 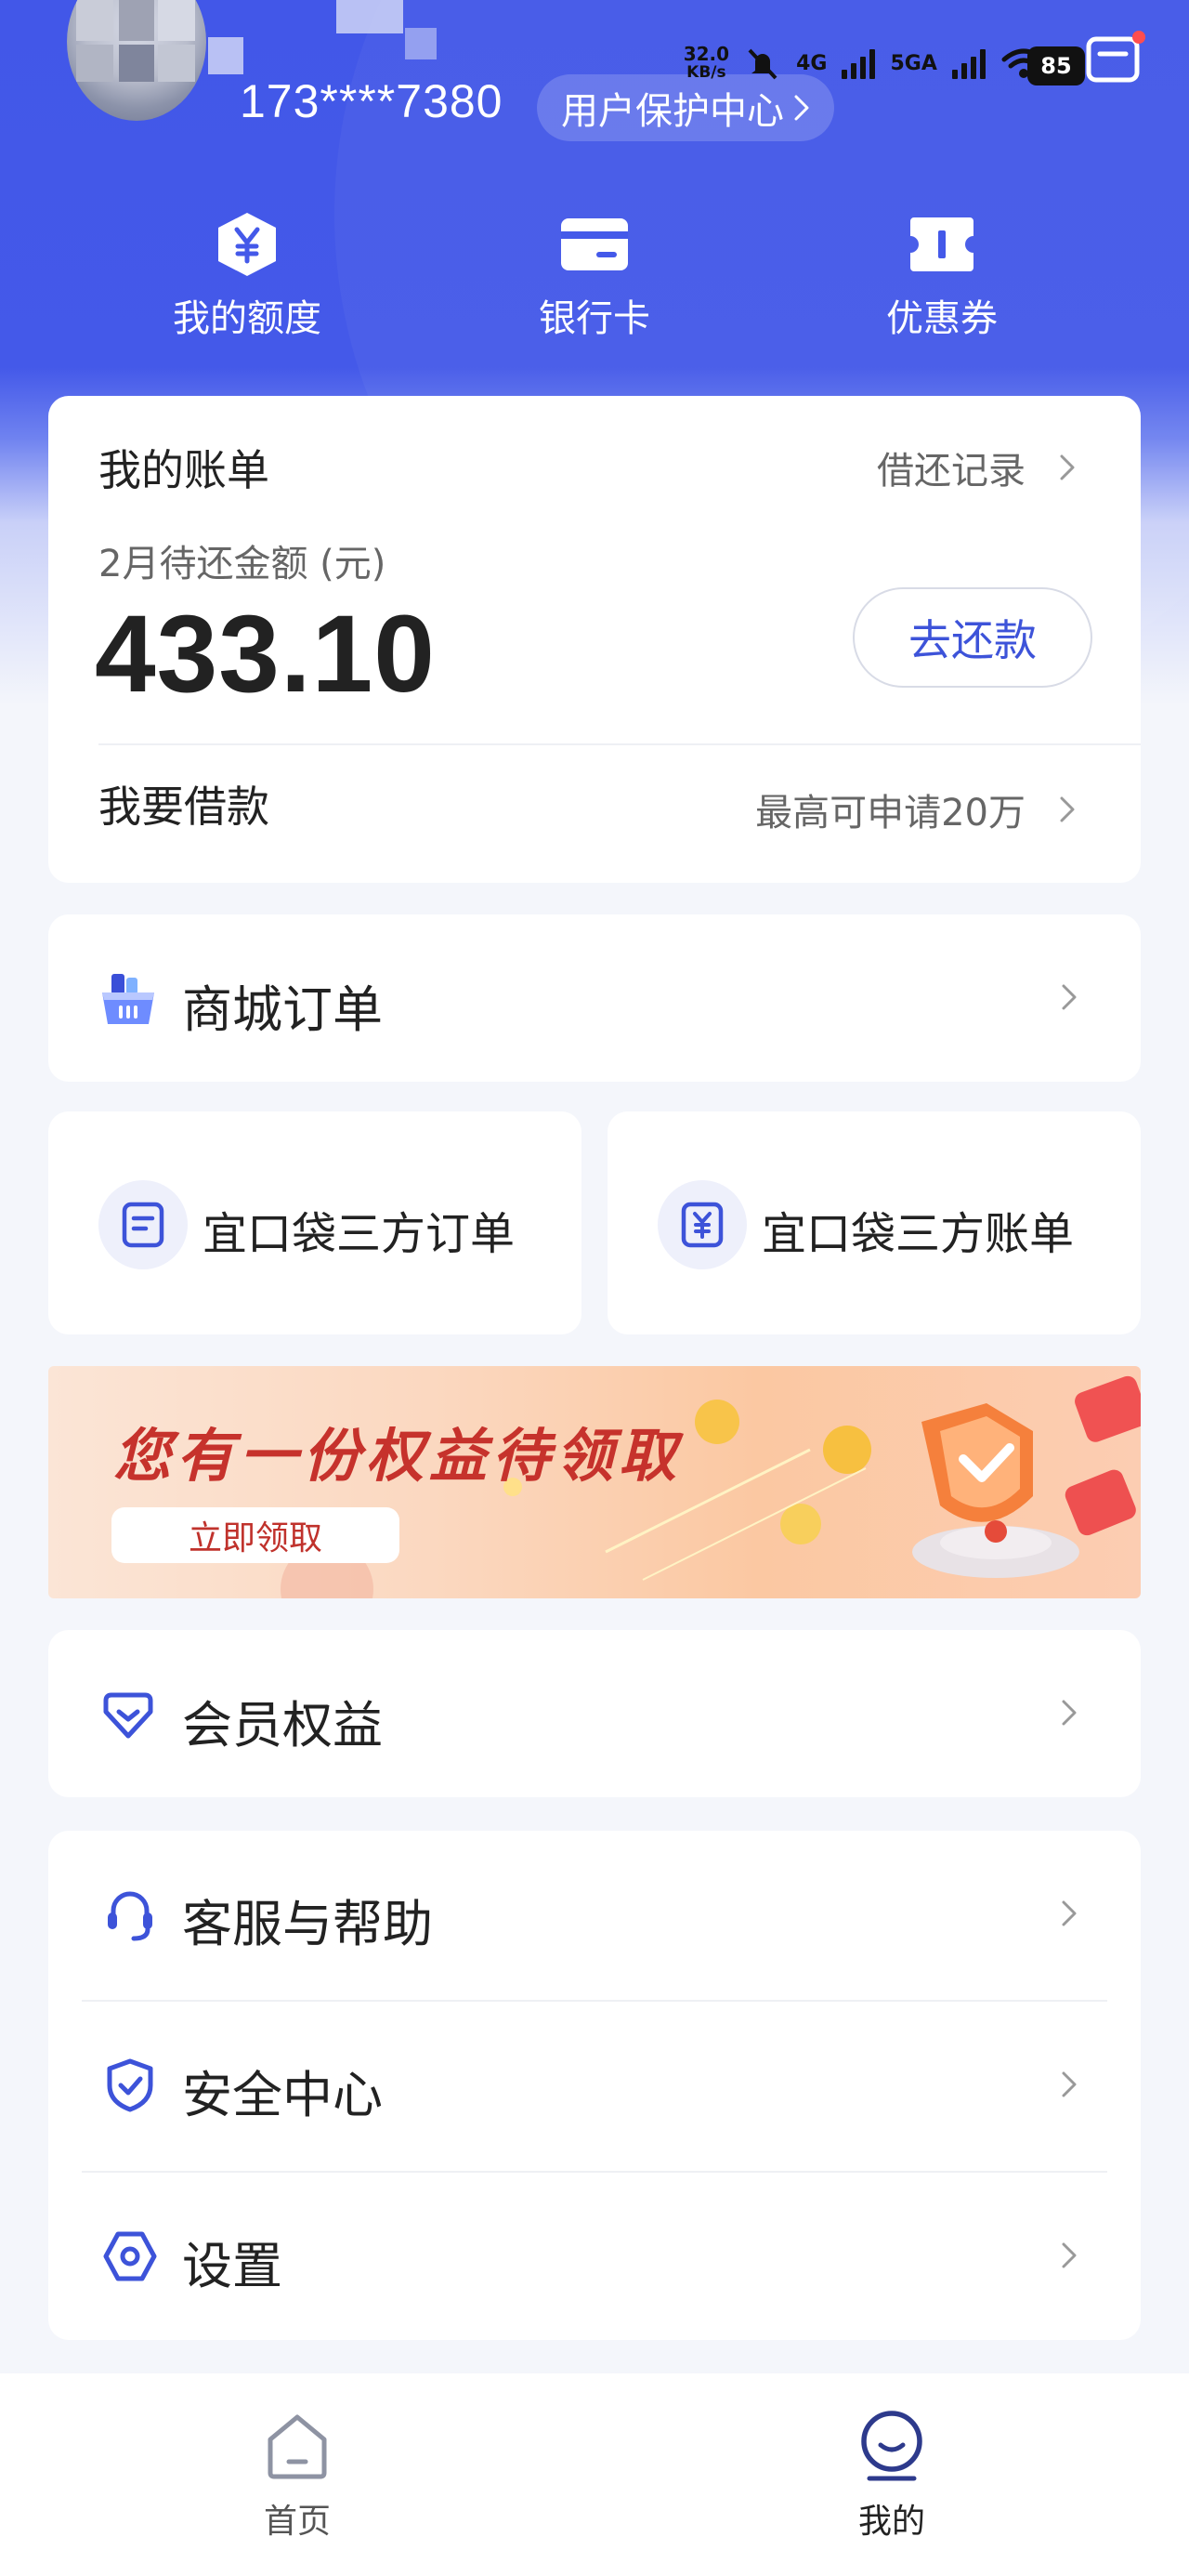 What do you see at coordinates (298, 2446) in the screenshot?
I see `home-icon` at bounding box center [298, 2446].